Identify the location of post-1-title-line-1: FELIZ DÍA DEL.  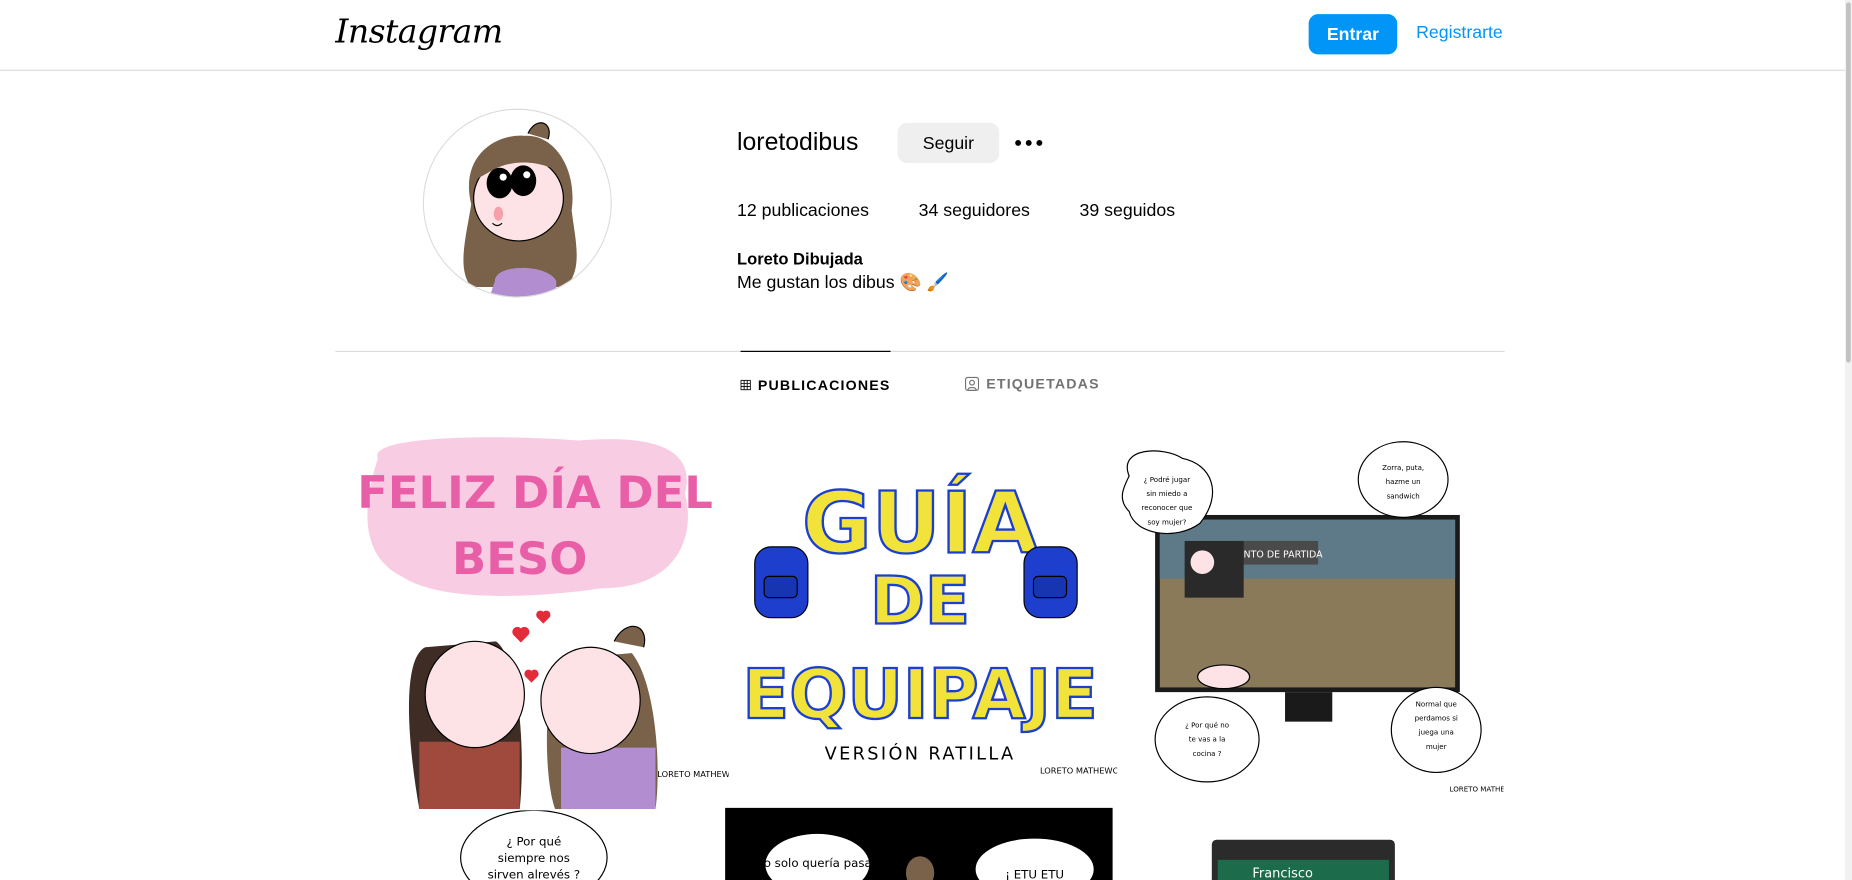
(535, 492).